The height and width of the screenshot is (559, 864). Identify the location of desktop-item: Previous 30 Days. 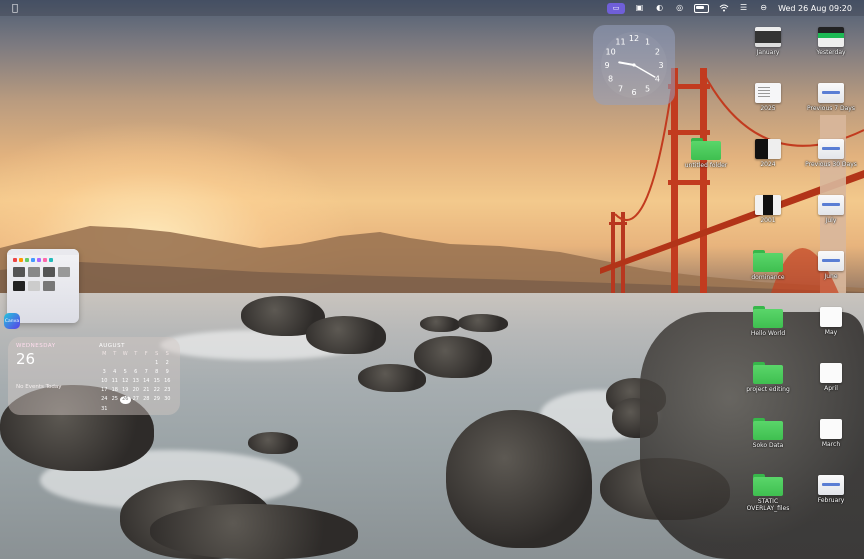
(831, 158).